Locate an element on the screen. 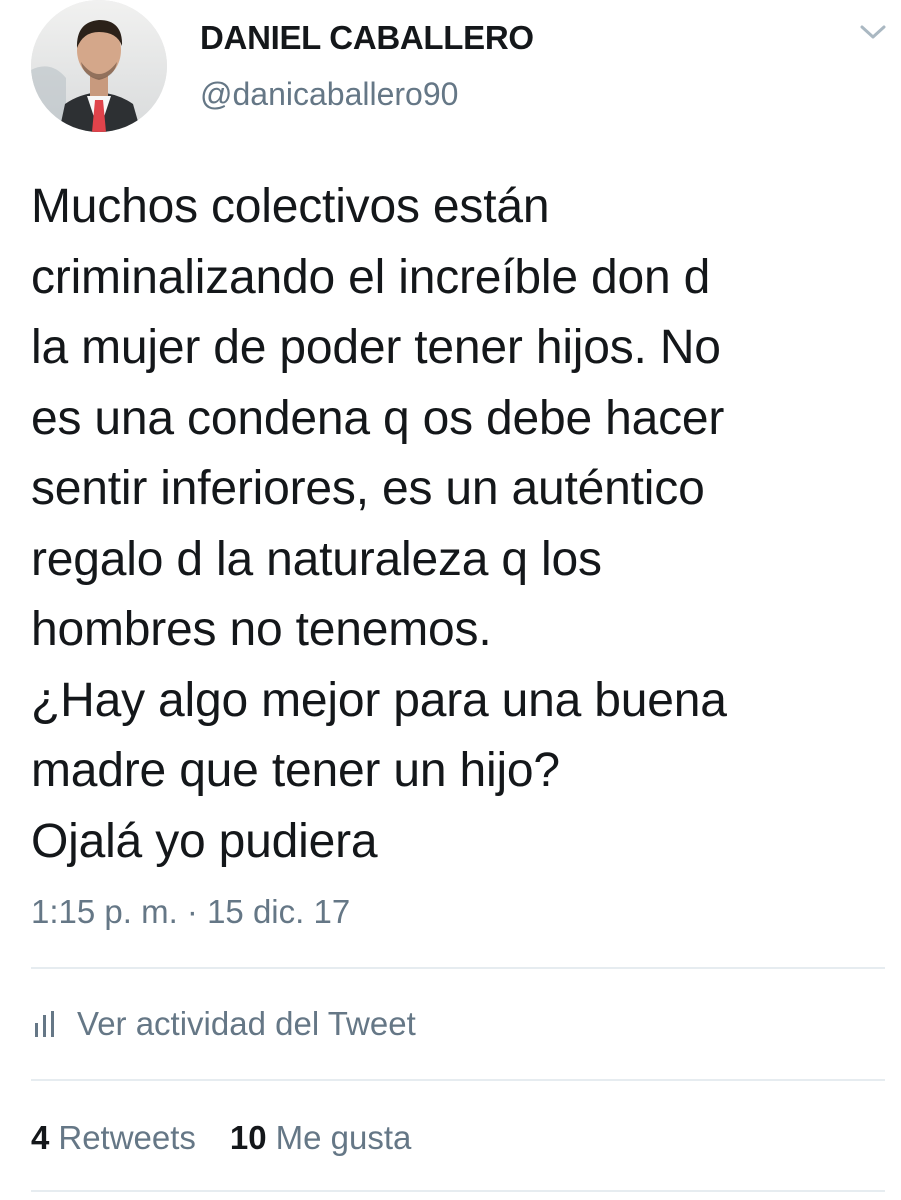  likes-count: 10 is located at coordinates (248, 1137).